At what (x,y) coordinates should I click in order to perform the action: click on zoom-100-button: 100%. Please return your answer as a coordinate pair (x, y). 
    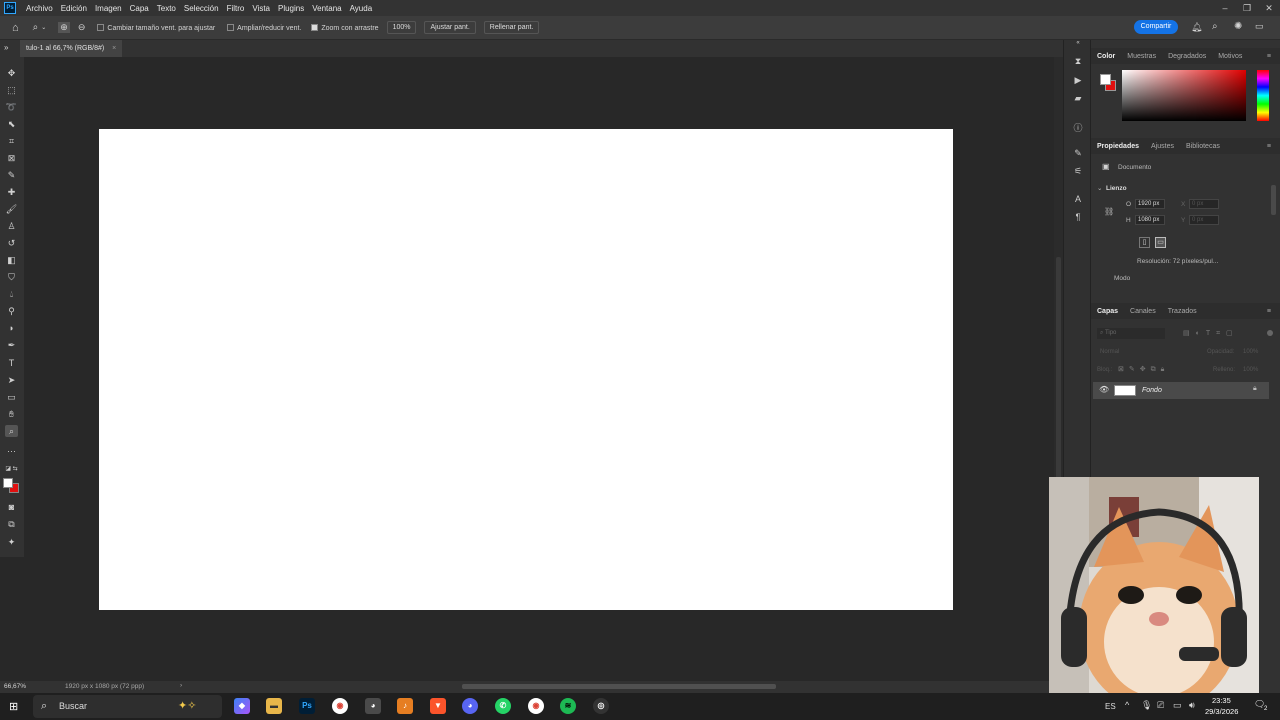
    Looking at the image, I should click on (401, 27).